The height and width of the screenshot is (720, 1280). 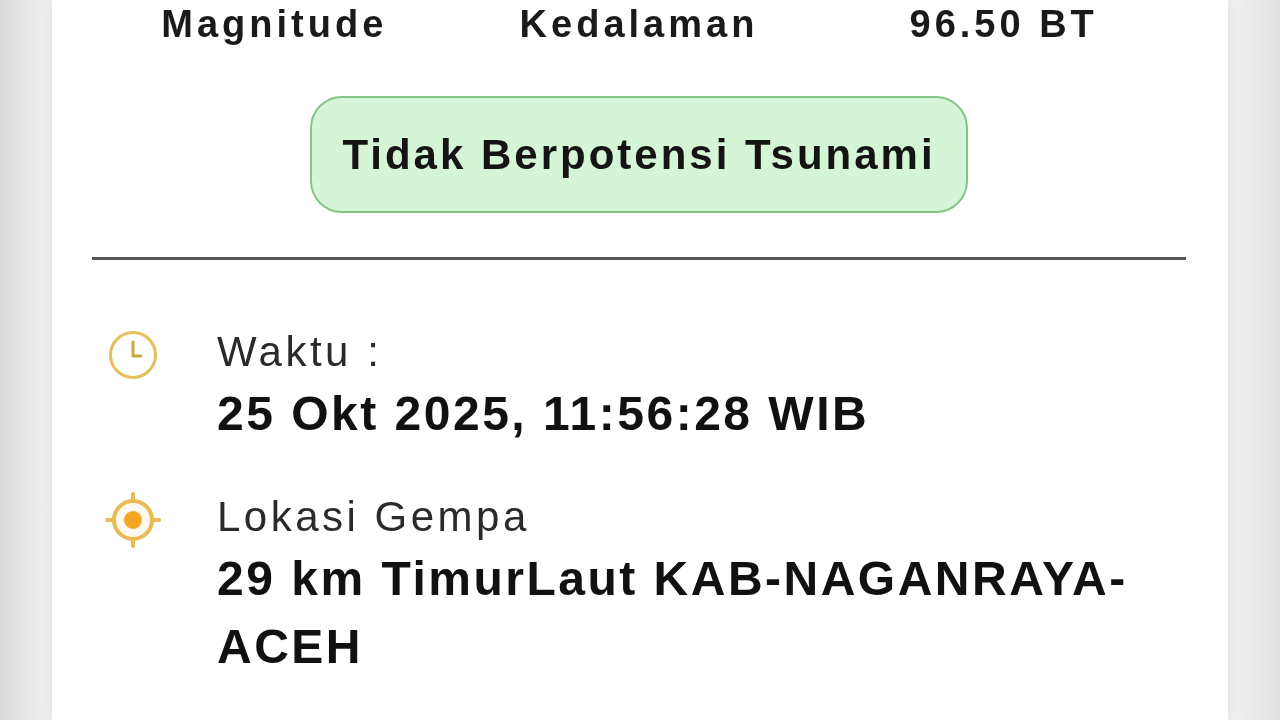 I want to click on tsunami-status-badge: Tidak Berpotensi Tsunami, so click(x=639, y=154).